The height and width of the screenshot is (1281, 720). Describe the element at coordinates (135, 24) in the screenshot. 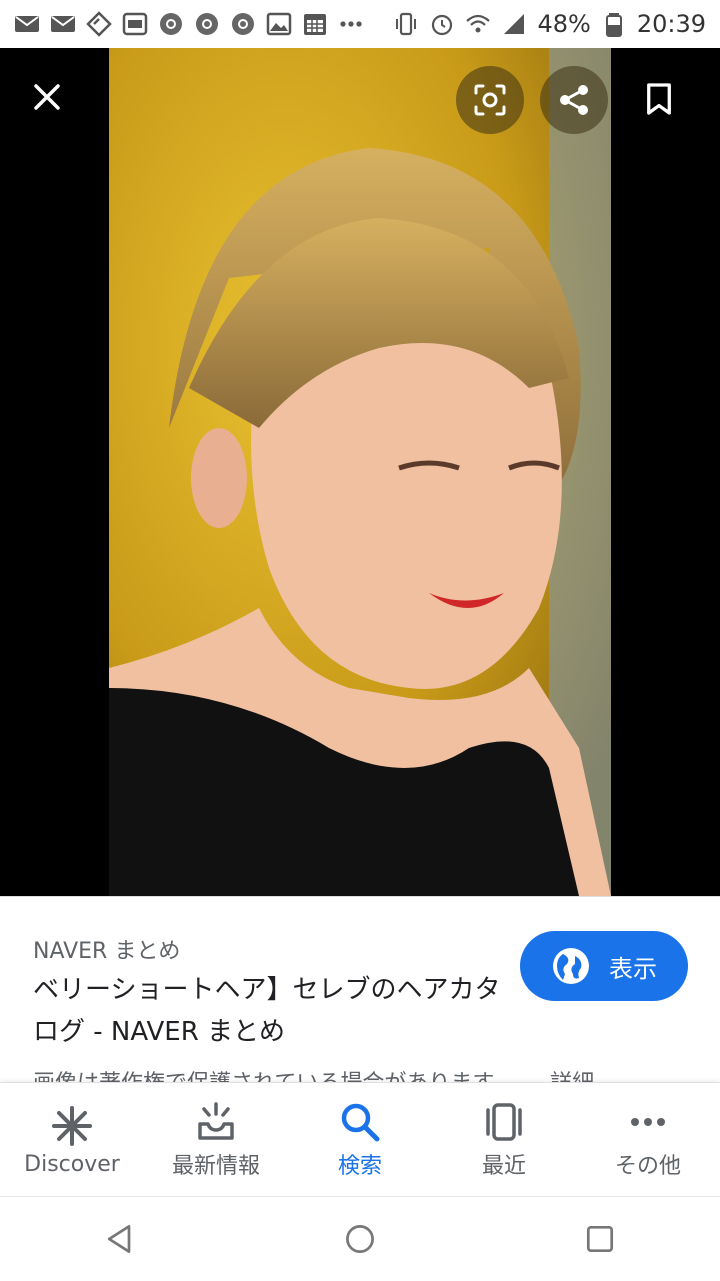

I see `au-wallet-icon` at that location.